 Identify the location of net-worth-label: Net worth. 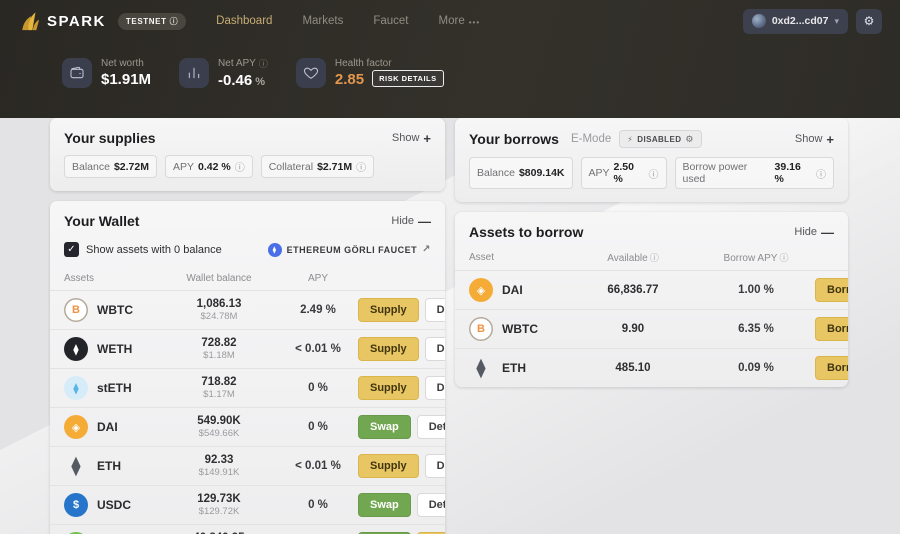
(122, 63).